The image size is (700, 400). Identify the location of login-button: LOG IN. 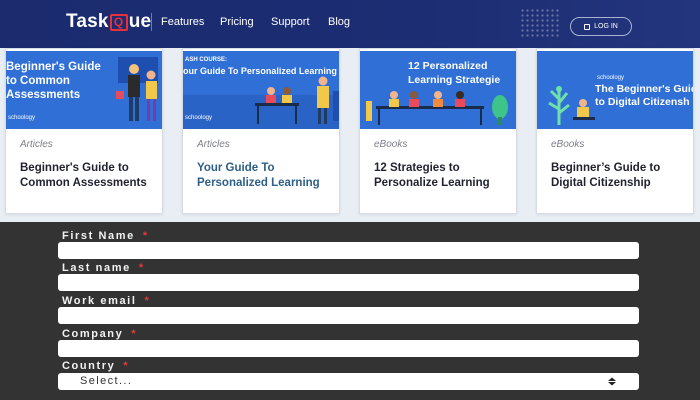
(601, 26).